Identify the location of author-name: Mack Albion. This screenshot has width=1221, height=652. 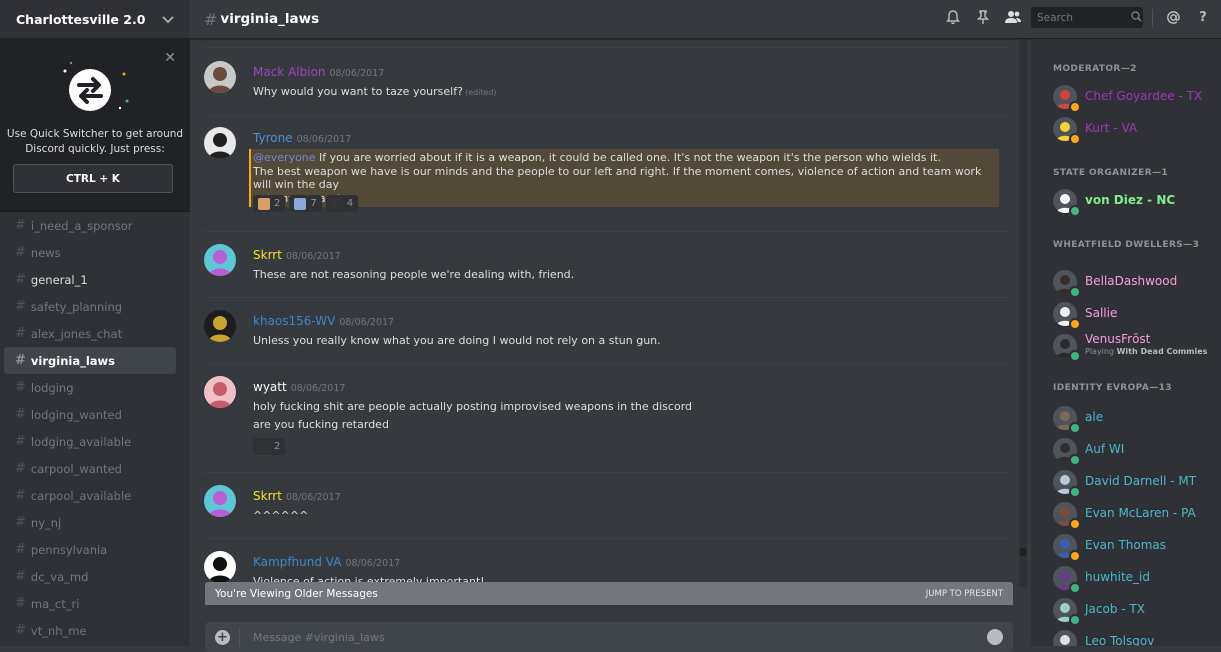
(289, 72).